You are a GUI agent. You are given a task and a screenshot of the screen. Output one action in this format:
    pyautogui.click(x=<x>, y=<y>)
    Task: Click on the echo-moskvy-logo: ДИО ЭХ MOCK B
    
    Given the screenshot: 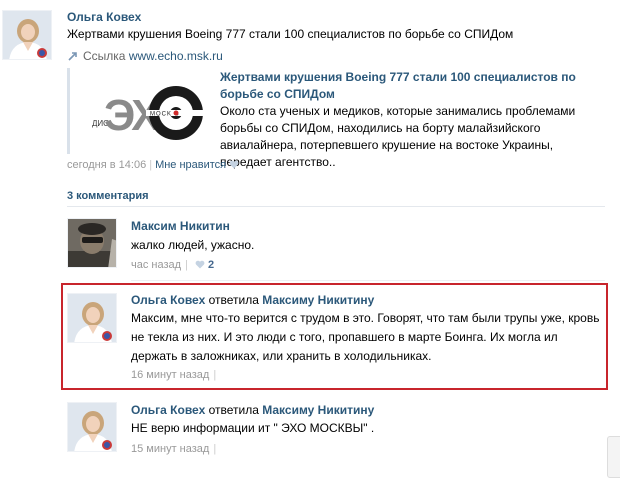 What is the action you would take?
    pyautogui.click(x=141, y=112)
    